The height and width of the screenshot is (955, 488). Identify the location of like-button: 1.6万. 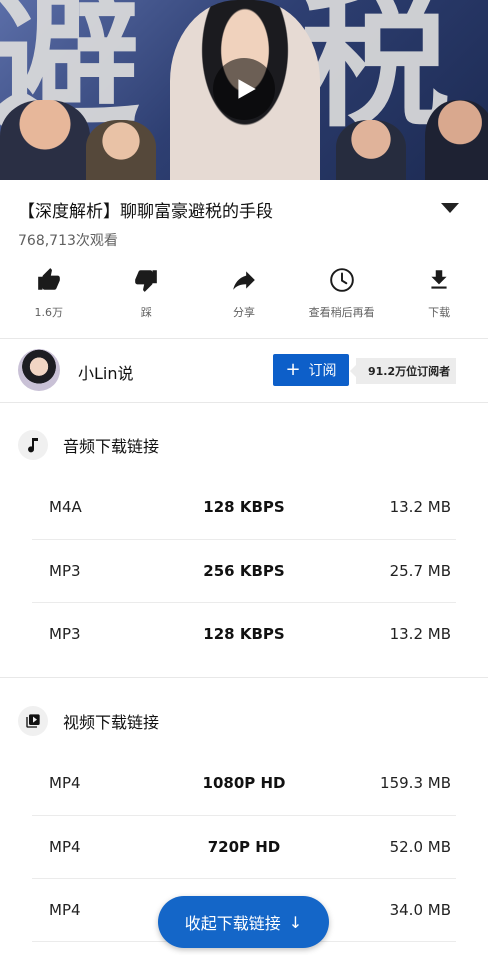
(49, 294).